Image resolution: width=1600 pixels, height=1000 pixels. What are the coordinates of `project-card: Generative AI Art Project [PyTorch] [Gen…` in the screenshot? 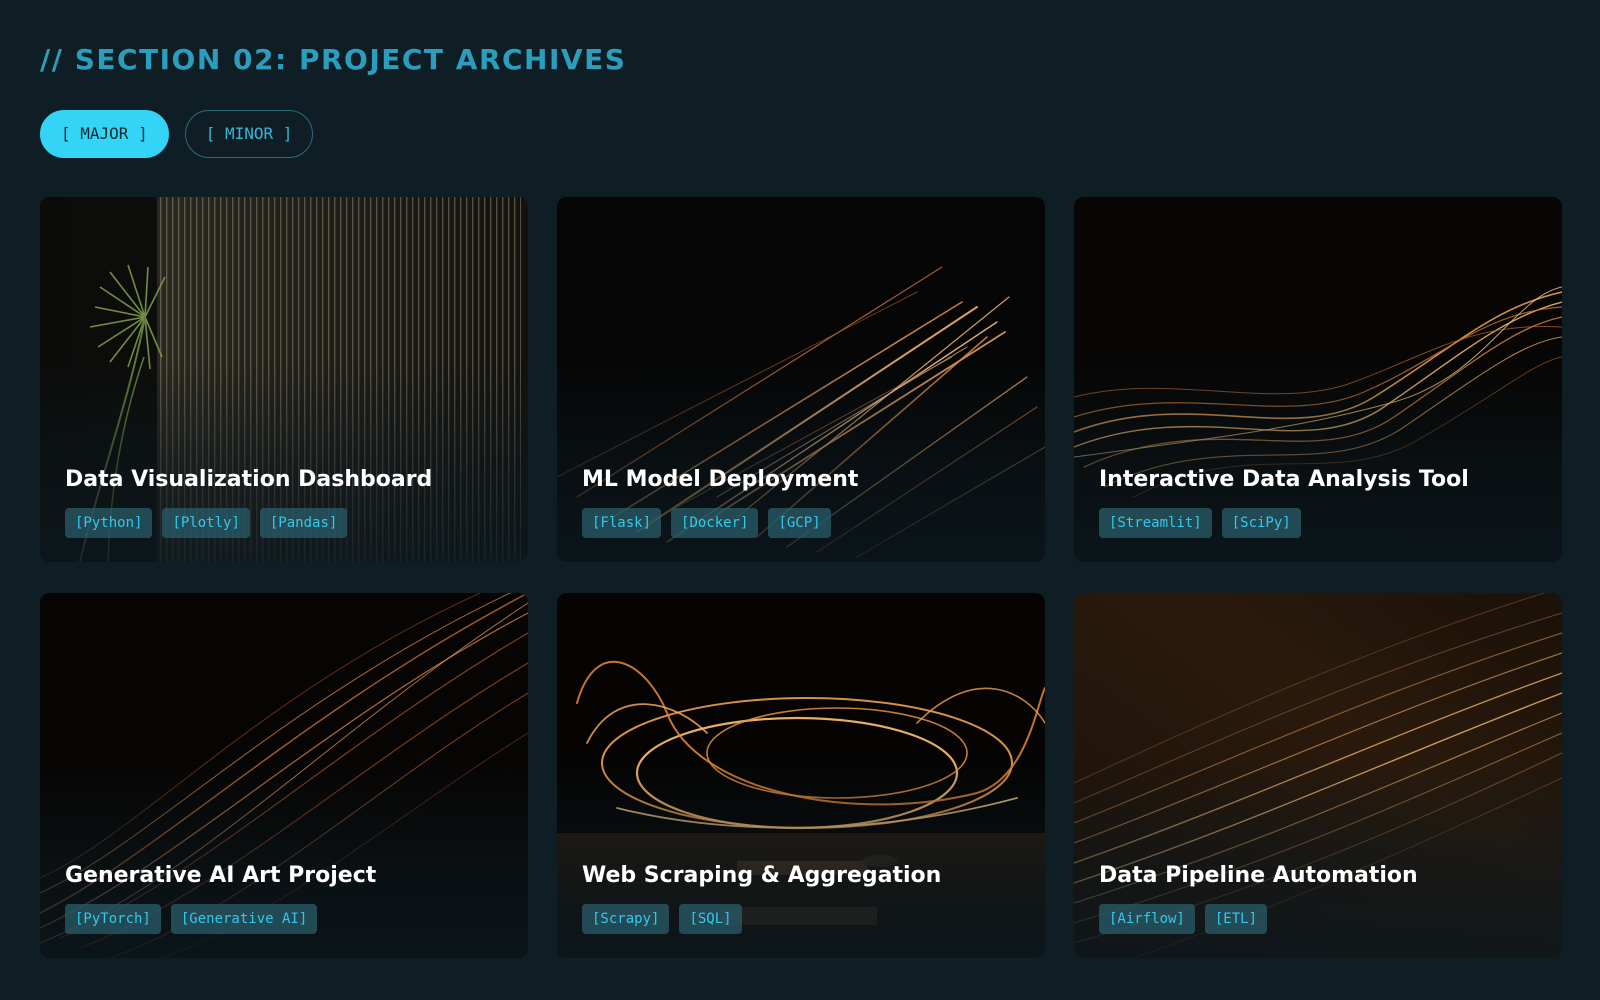 It's located at (284, 775).